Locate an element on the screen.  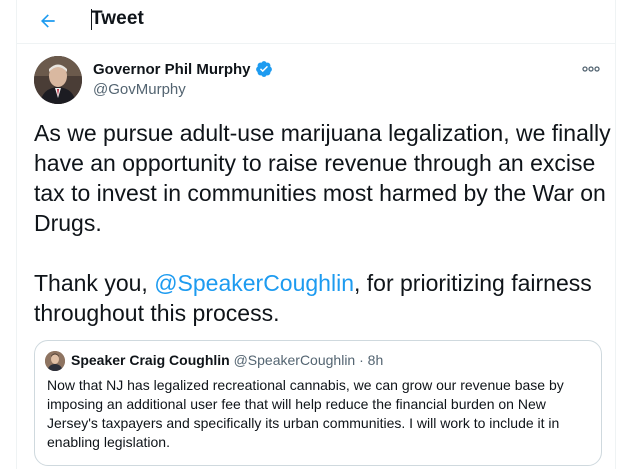
author-name-row: Governor Phil Murphy is located at coordinates (183, 69).